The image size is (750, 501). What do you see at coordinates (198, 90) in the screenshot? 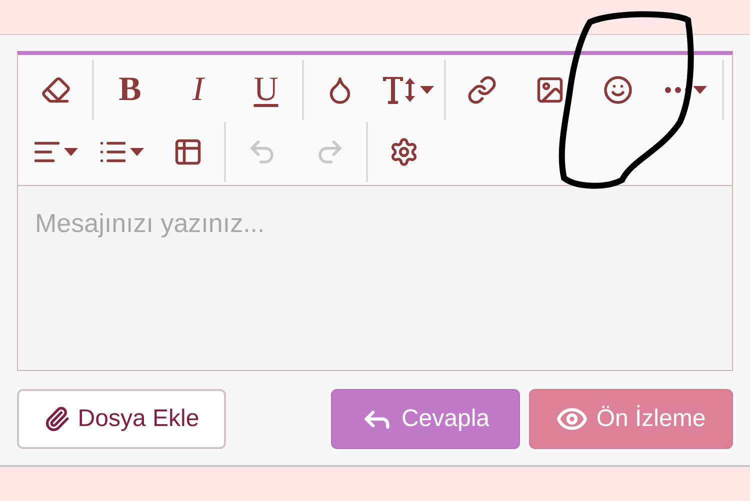
I see `italic-button: I` at bounding box center [198, 90].